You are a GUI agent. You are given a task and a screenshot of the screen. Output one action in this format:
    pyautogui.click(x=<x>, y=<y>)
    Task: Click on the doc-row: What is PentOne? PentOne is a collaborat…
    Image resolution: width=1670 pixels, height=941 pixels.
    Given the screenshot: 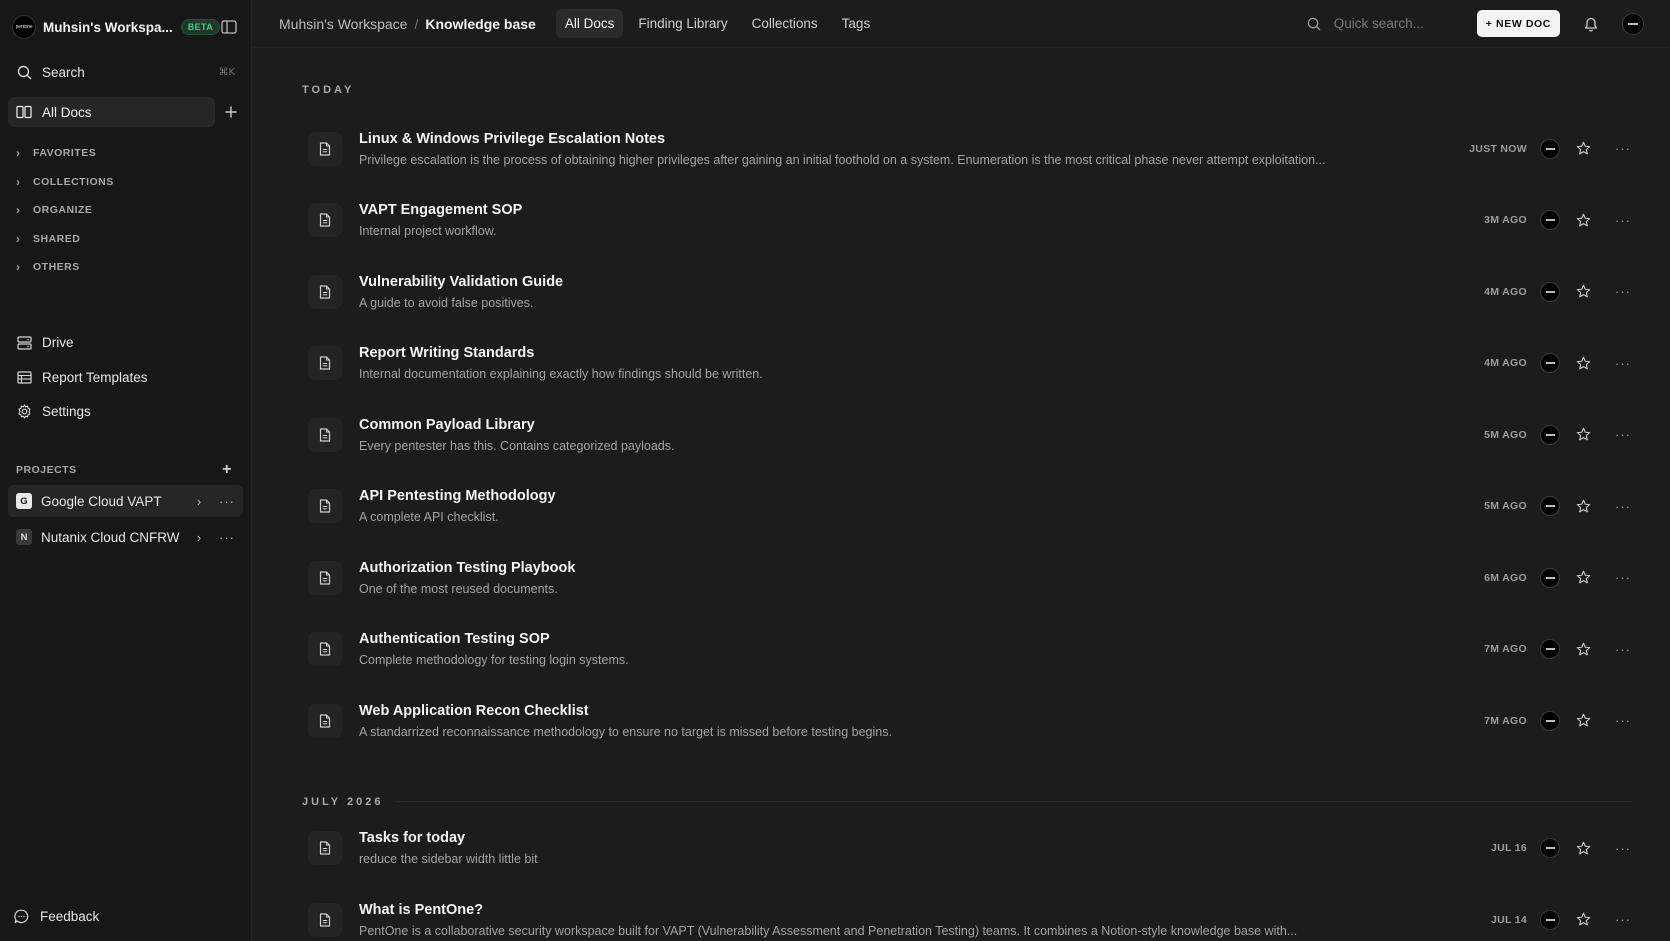 What is the action you would take?
    pyautogui.click(x=967, y=912)
    